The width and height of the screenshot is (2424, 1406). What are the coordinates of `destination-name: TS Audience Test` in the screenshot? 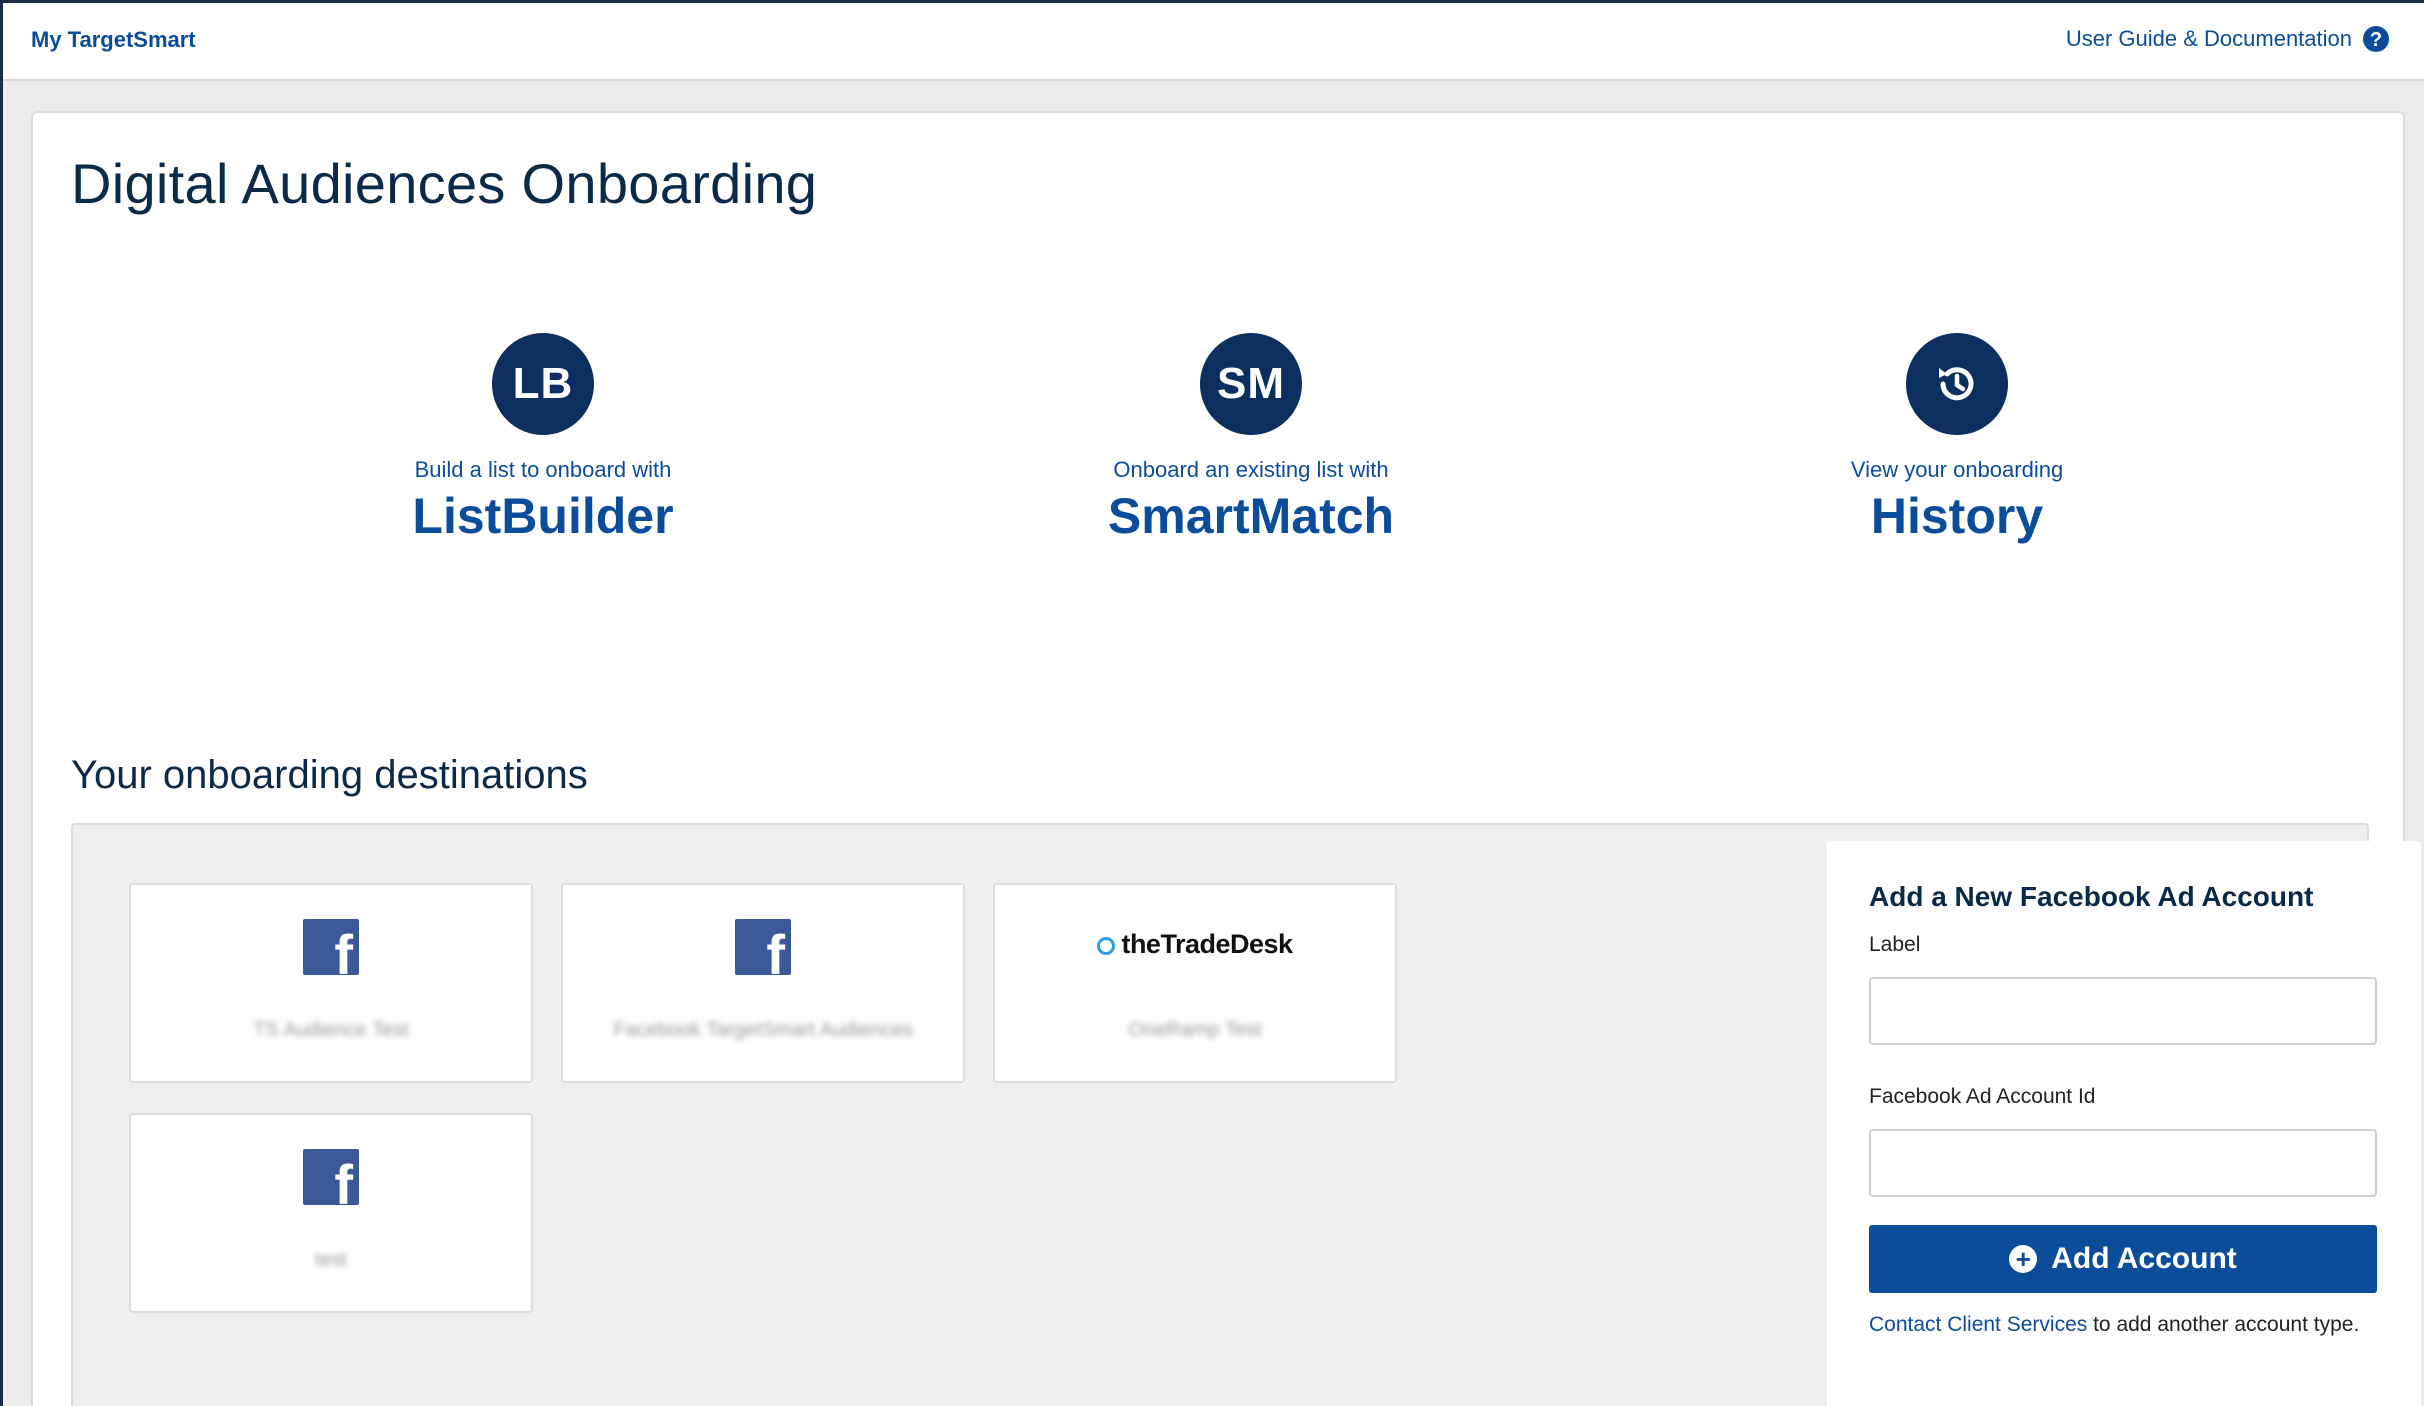 It's located at (331, 1030).